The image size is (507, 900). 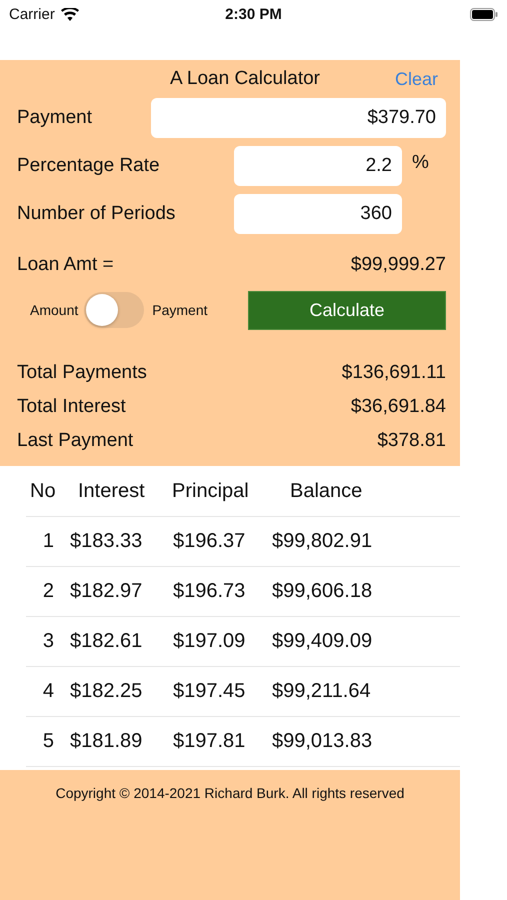 What do you see at coordinates (48, 541) in the screenshot?
I see `table-cell-text: 1` at bounding box center [48, 541].